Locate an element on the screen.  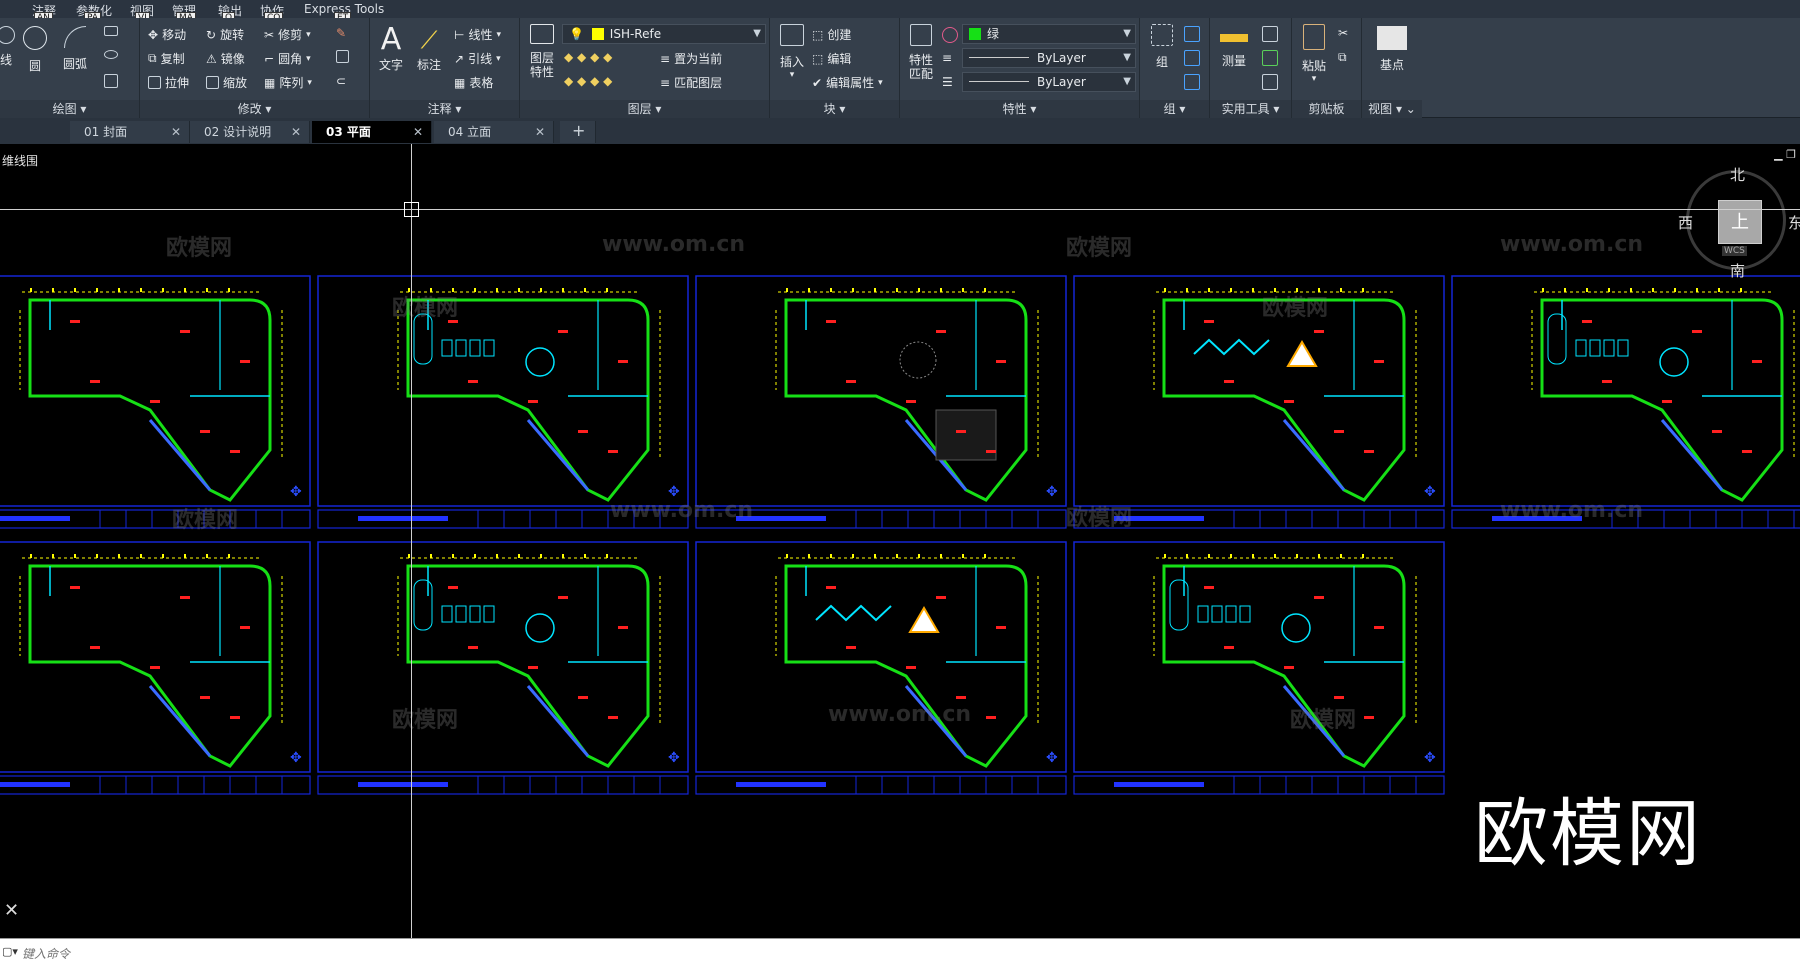
base-point-button: 基点 is located at coordinates (1392, 49).